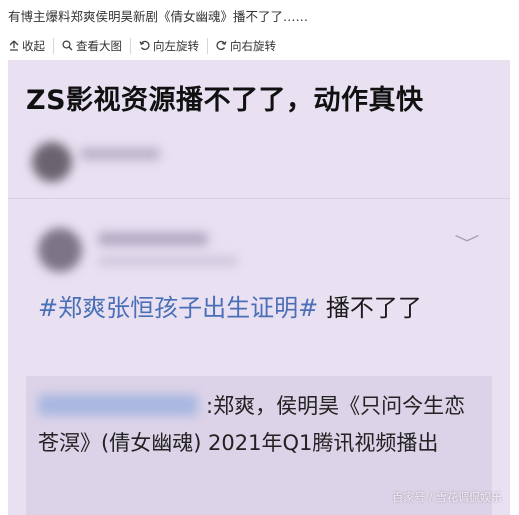 This screenshot has width=519, height=515. Describe the element at coordinates (467, 244) in the screenshot. I see `chevron-down-icon: ﹀` at that location.